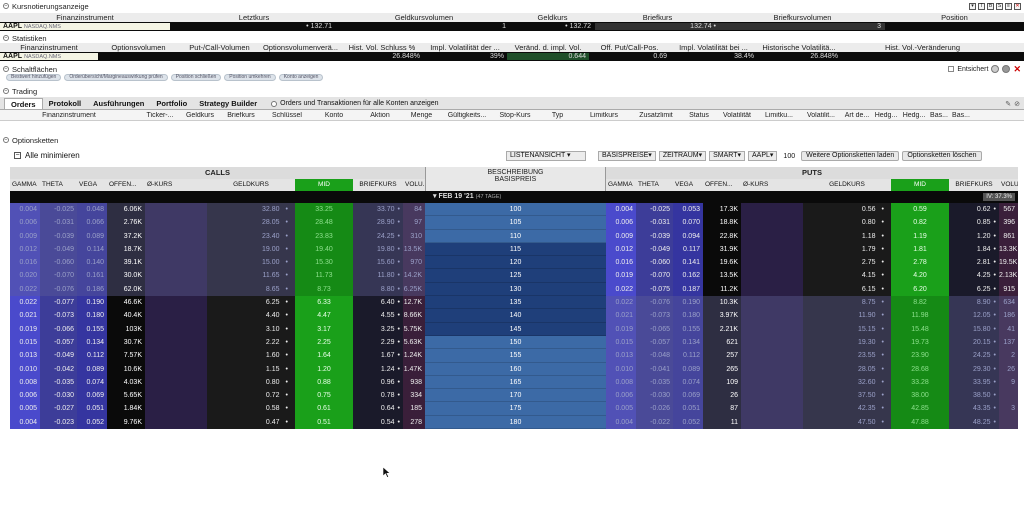 This screenshot has width=1024, height=519. Describe the element at coordinates (251, 289) in the screenshot. I see `call-bid-cell: 8.65 •` at that location.